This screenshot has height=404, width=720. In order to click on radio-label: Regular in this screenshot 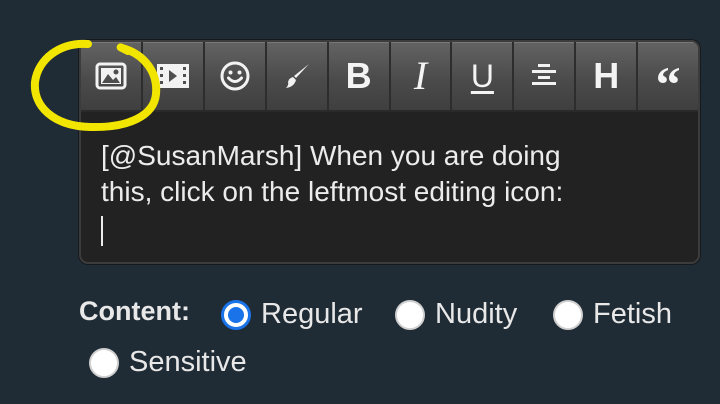, I will do `click(312, 314)`.